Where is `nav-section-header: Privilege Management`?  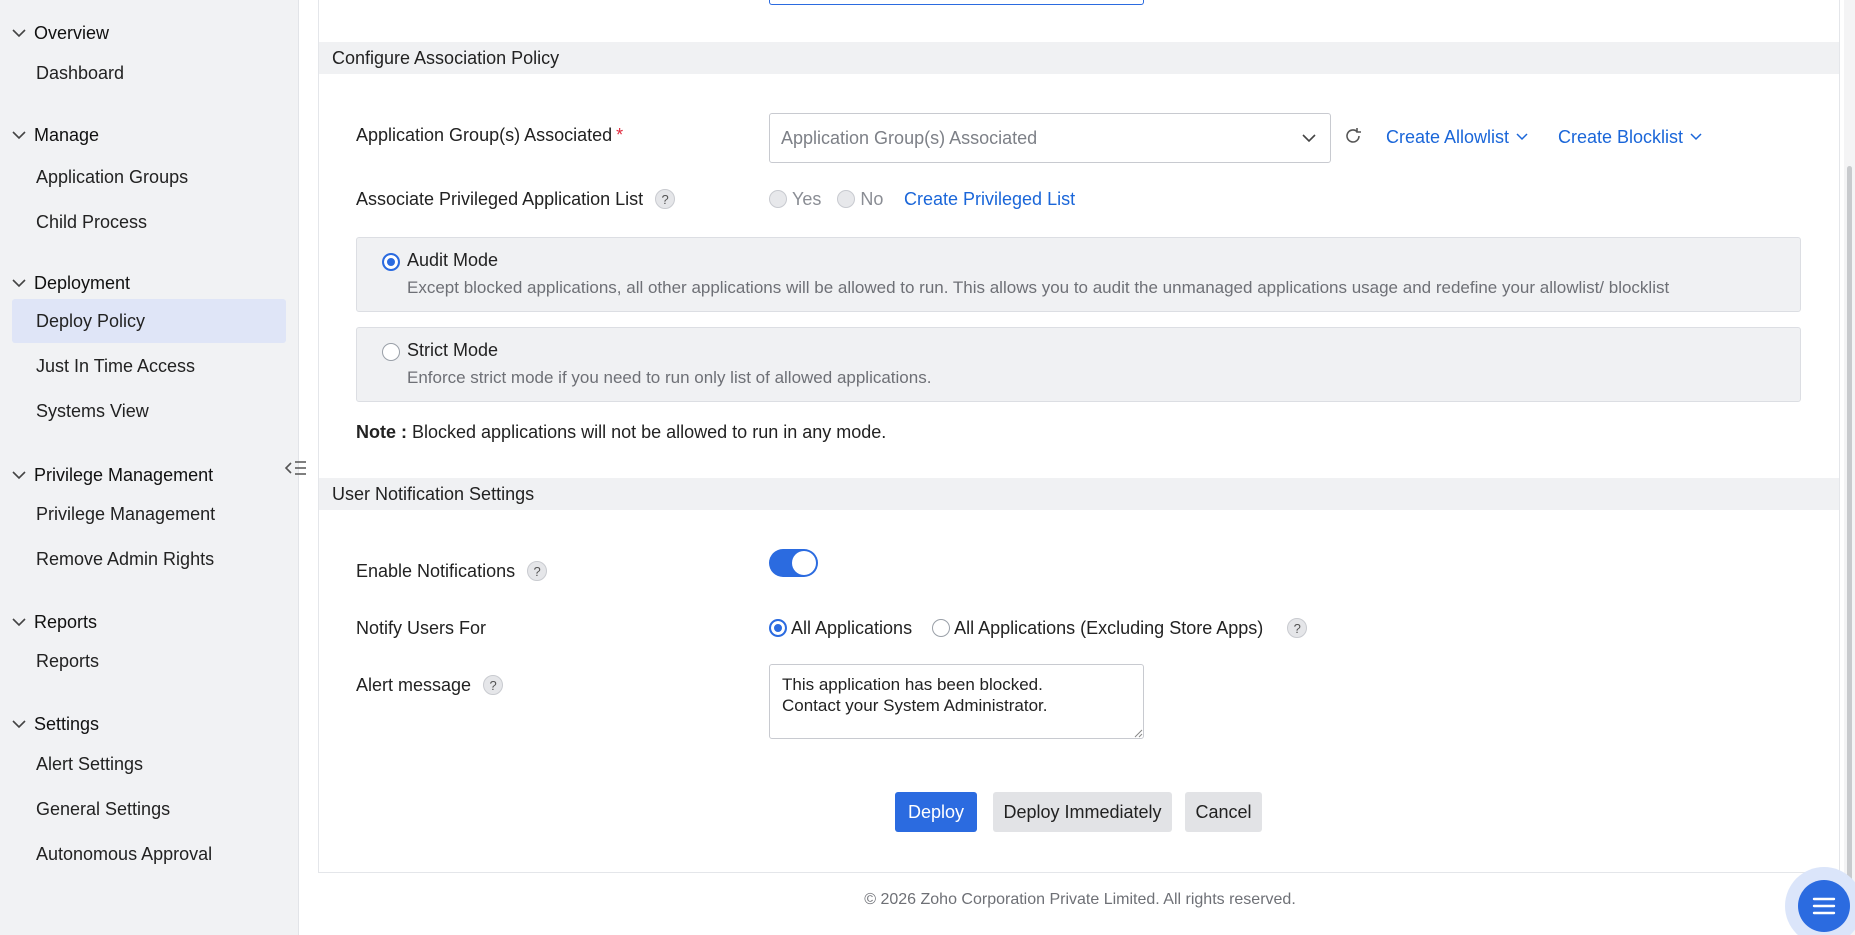 nav-section-header: Privilege Management is located at coordinates (112, 475).